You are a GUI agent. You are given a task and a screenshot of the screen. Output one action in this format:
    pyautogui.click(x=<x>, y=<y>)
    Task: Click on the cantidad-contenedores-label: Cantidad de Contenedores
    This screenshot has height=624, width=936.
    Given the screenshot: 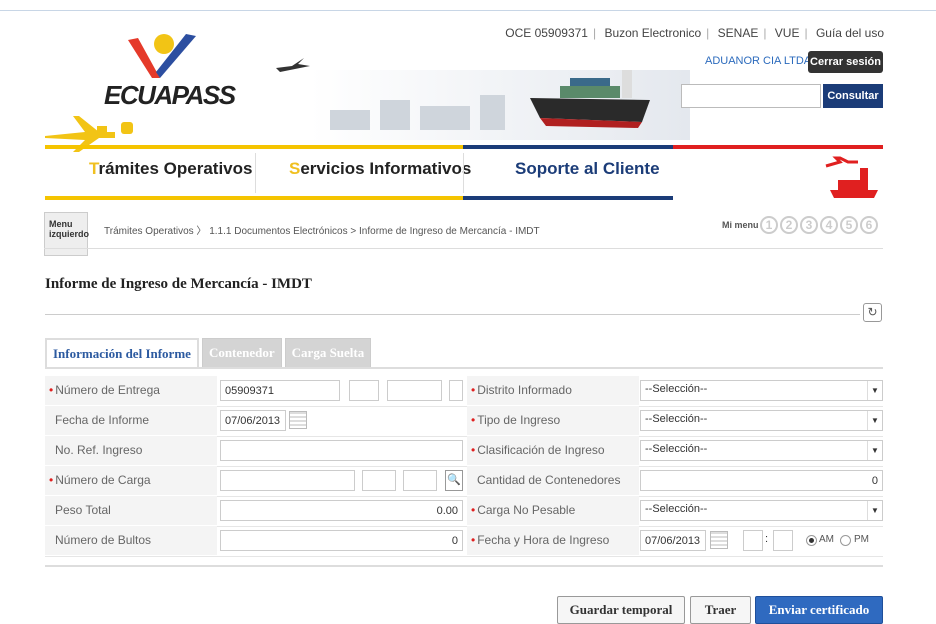 What is the action you would take?
    pyautogui.click(x=549, y=480)
    